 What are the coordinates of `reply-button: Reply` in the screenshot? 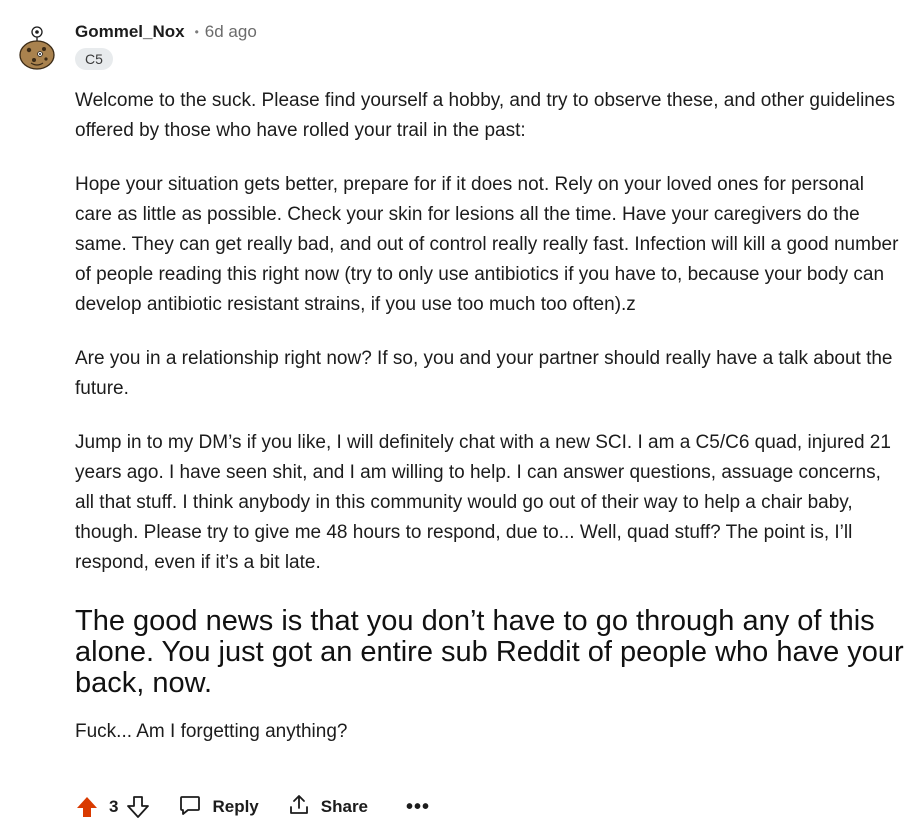 It's located at (218, 807).